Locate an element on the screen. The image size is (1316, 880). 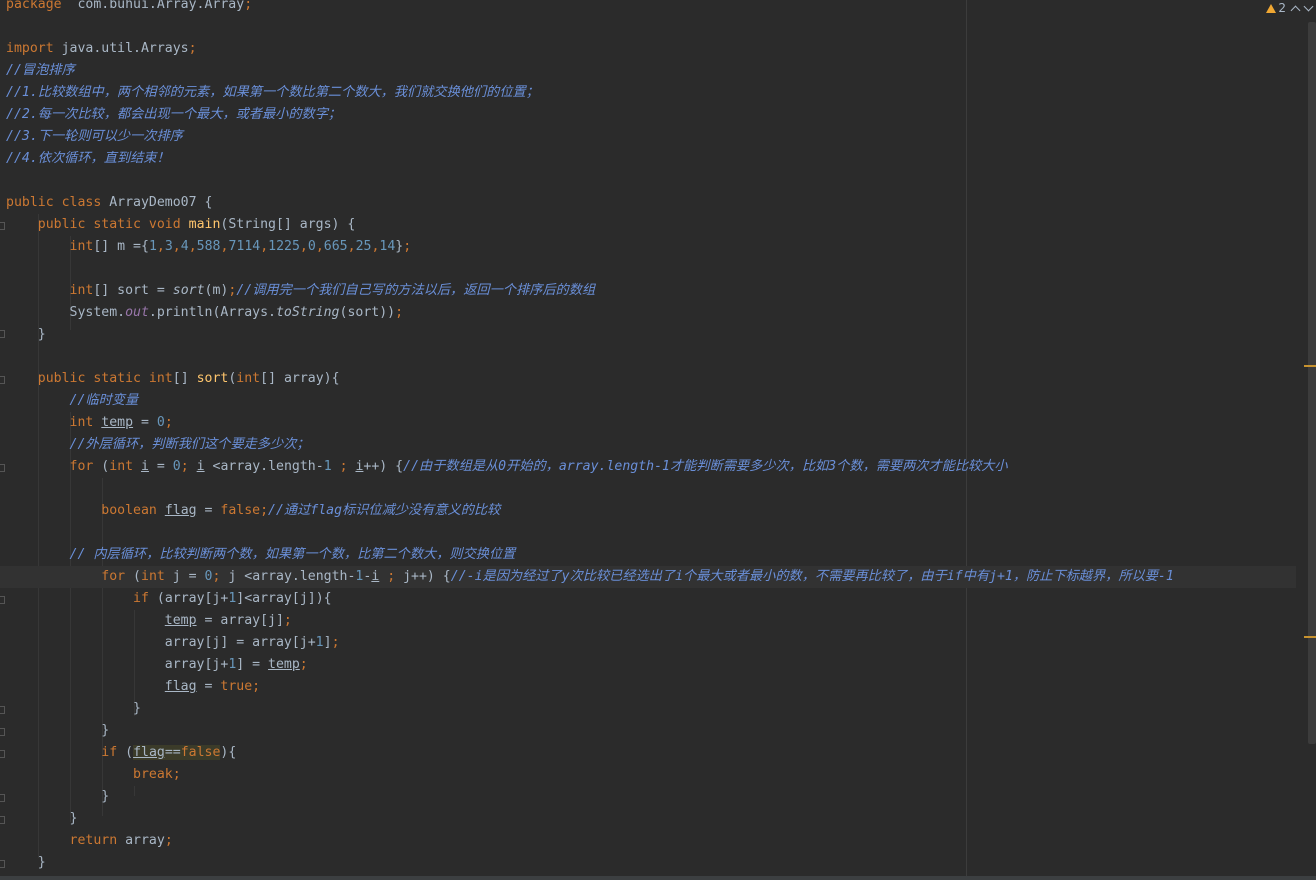
code-token: [] is located at coordinates (184, 378).